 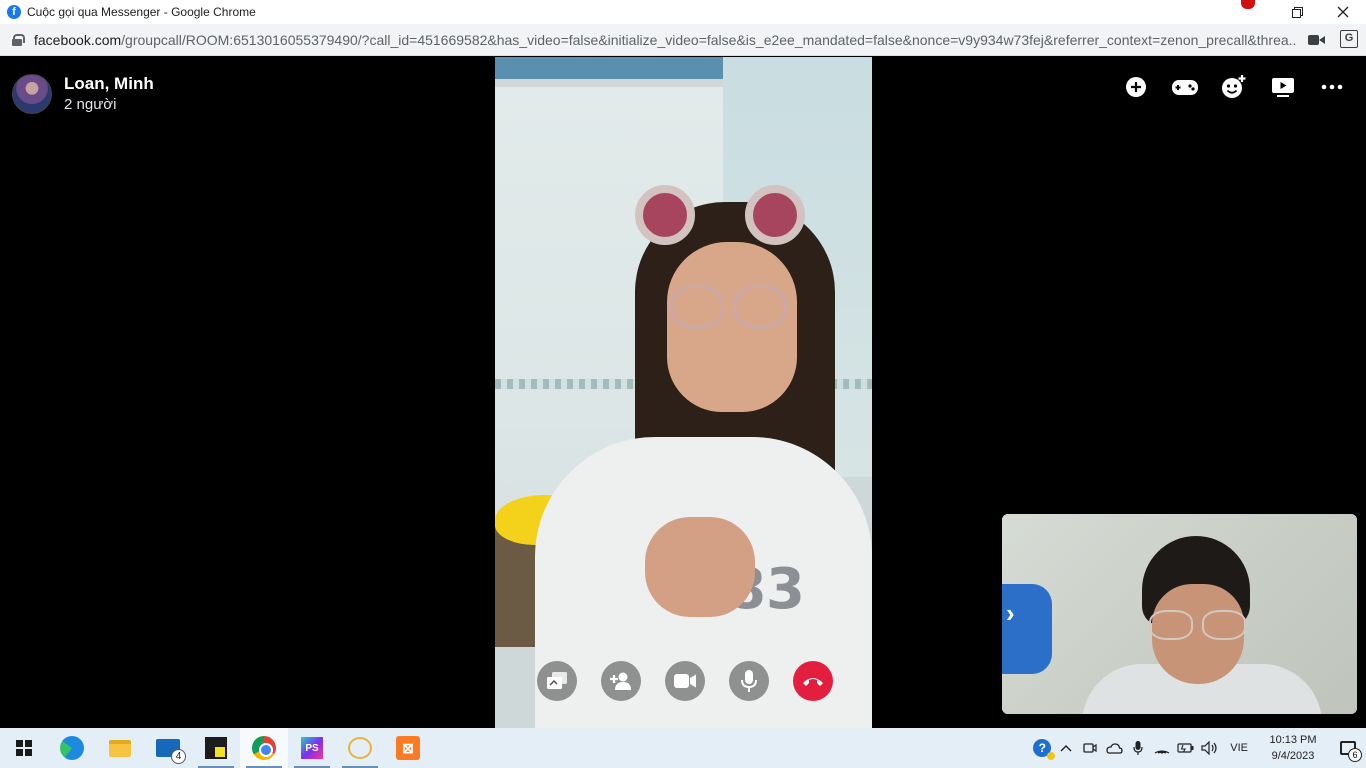 What do you see at coordinates (1210, 748) in the screenshot?
I see `volume-icon` at bounding box center [1210, 748].